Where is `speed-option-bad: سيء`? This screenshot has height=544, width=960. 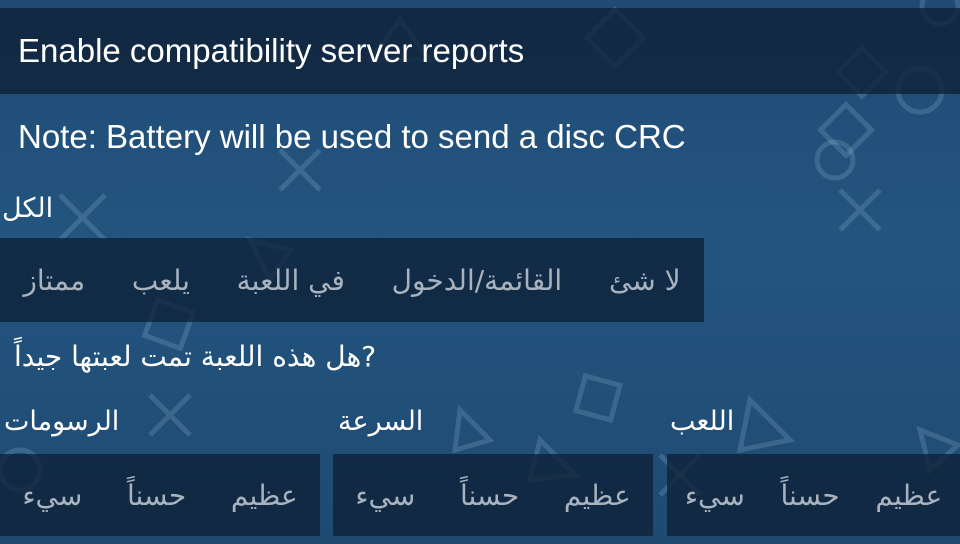
speed-option-bad: سيء is located at coordinates (385, 495).